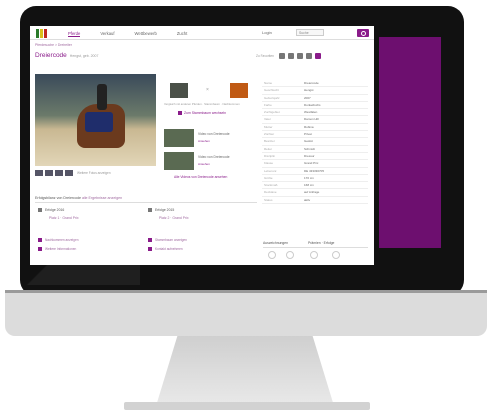 The width and height of the screenshot is (487, 413). Describe the element at coordinates (315, 186) in the screenshot. I see `info-row: Stockmaß 168 cm` at that location.